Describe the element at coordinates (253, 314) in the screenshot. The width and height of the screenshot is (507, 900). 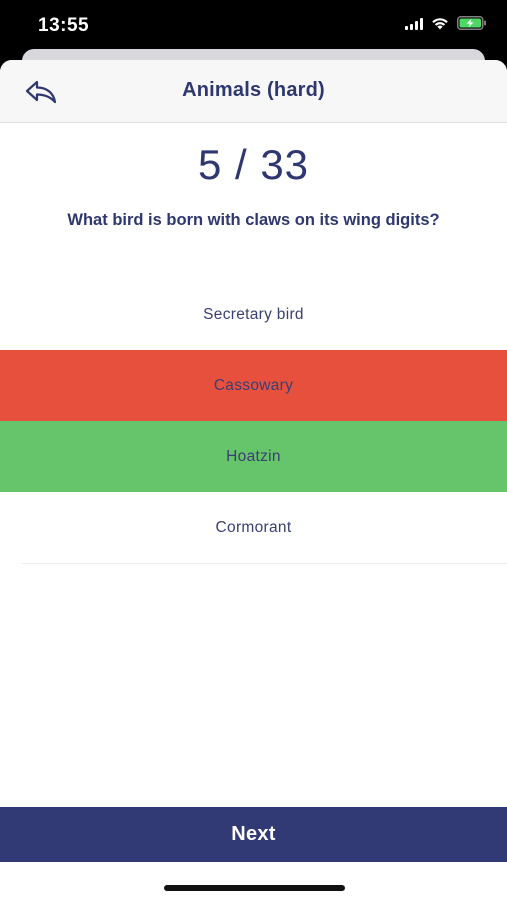
I see `answer-option: Secretary bird` at that location.